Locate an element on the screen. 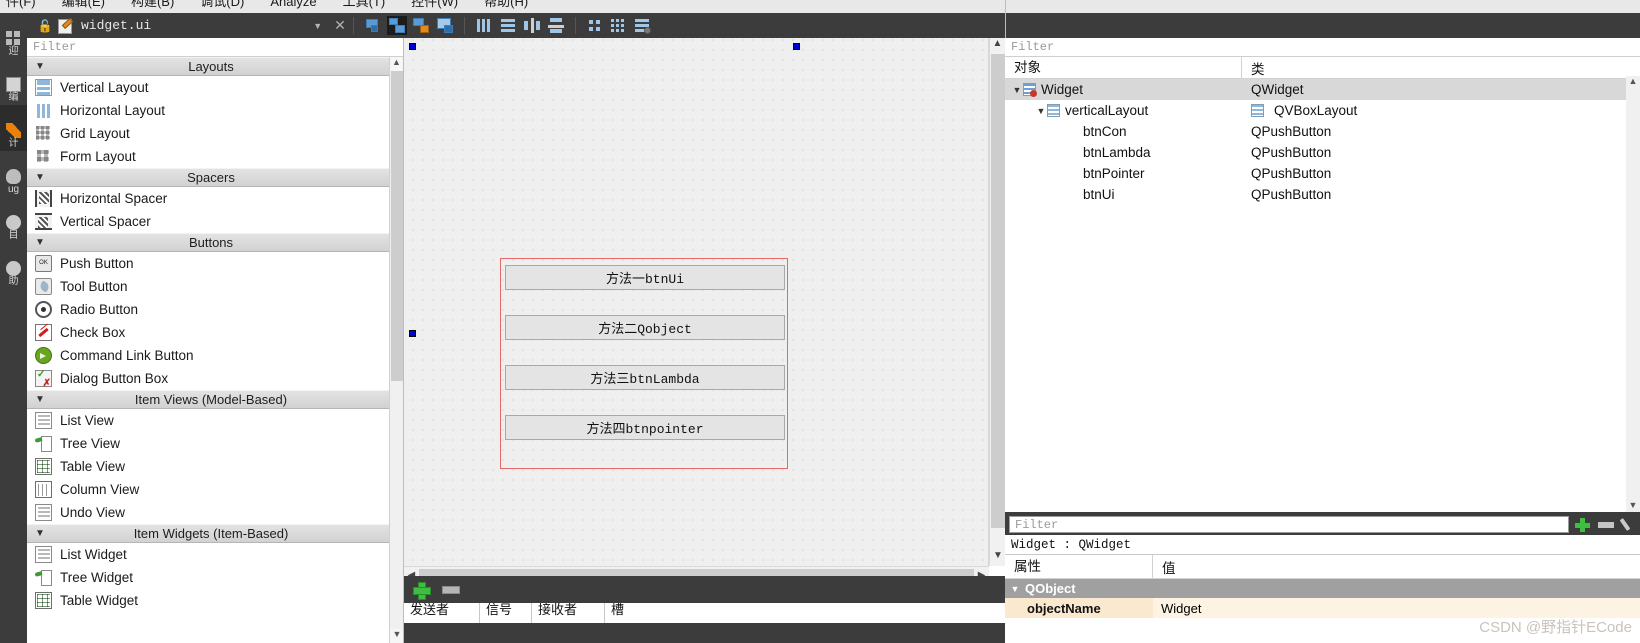 Image resolution: width=1640 pixels, height=643 pixels. widget-item-column-view: Column View is located at coordinates (215, 489).